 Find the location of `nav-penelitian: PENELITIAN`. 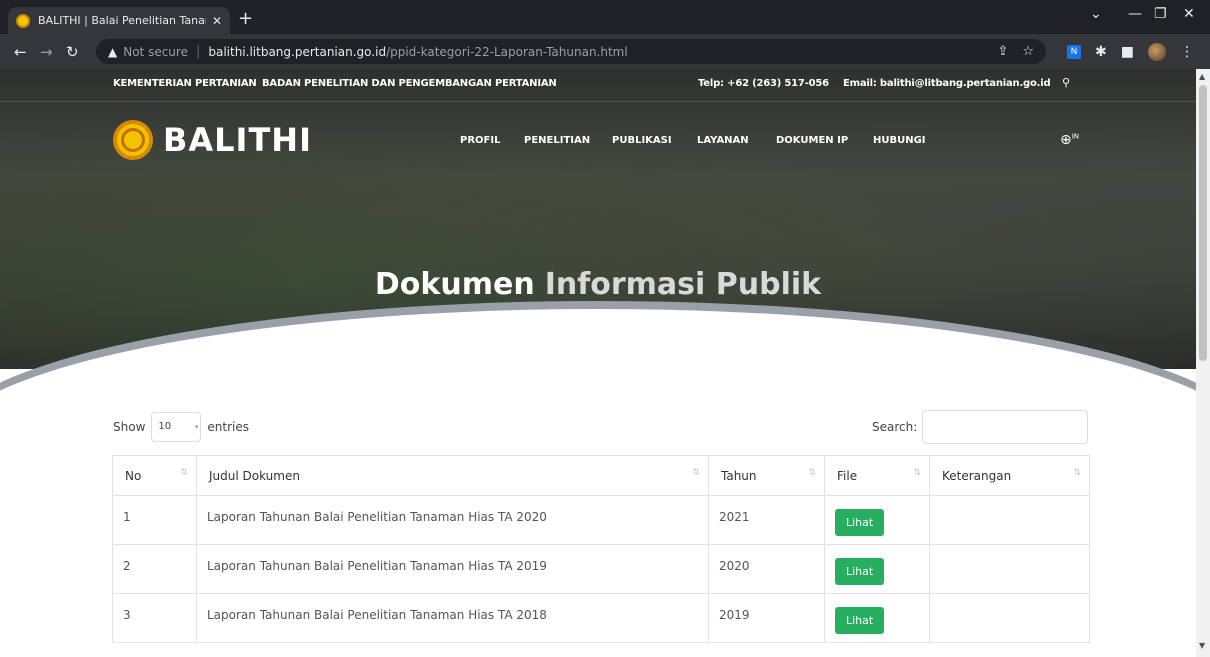

nav-penelitian: PENELITIAN is located at coordinates (557, 140).